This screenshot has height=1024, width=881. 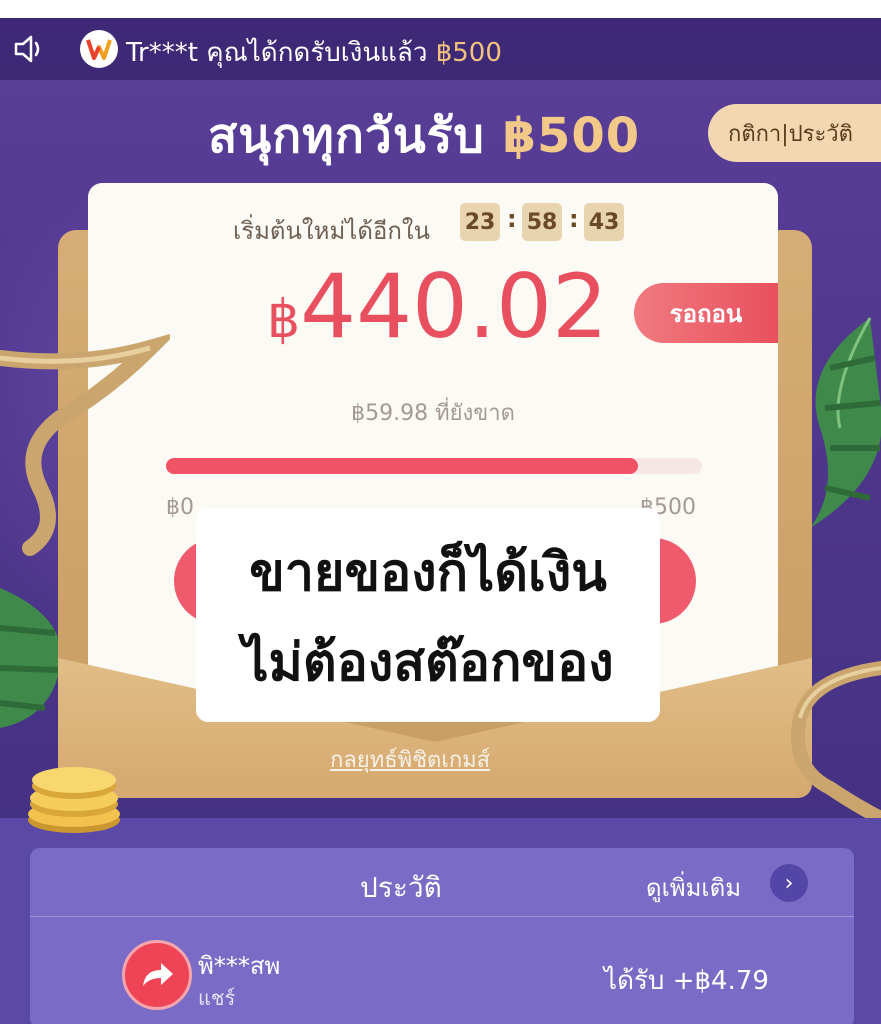 I want to click on progress-bar, so click(x=434, y=466).